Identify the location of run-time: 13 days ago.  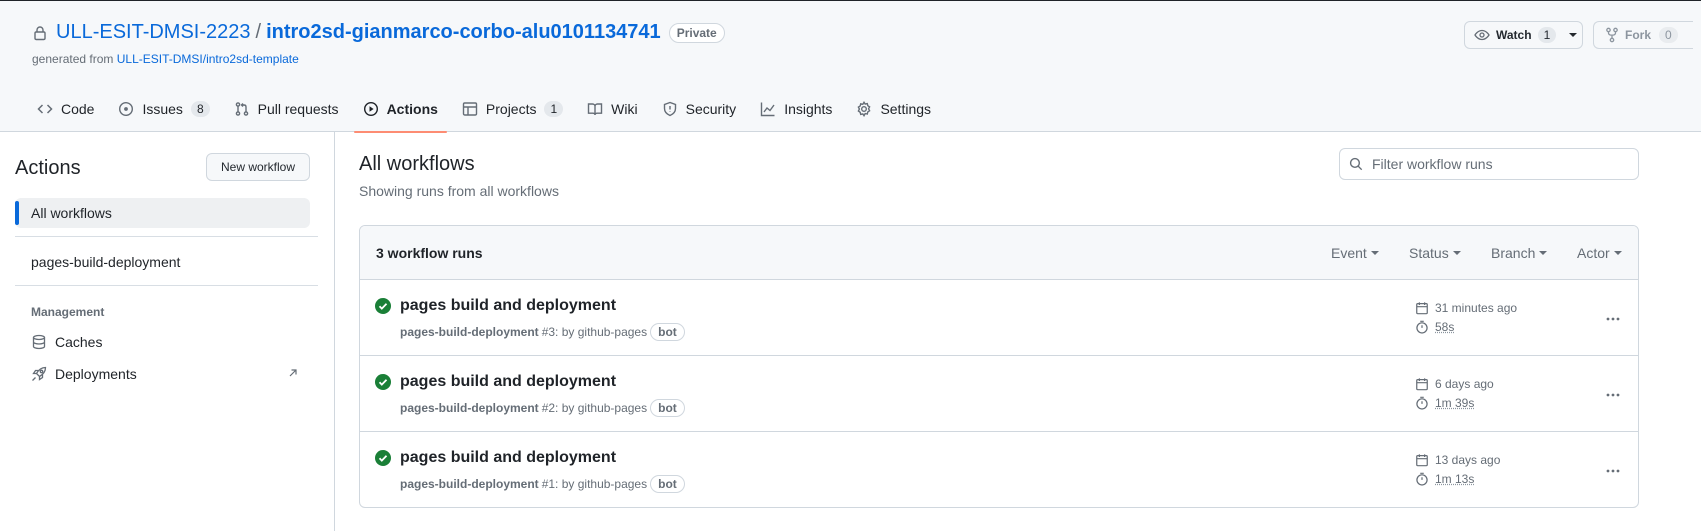
(1457, 460).